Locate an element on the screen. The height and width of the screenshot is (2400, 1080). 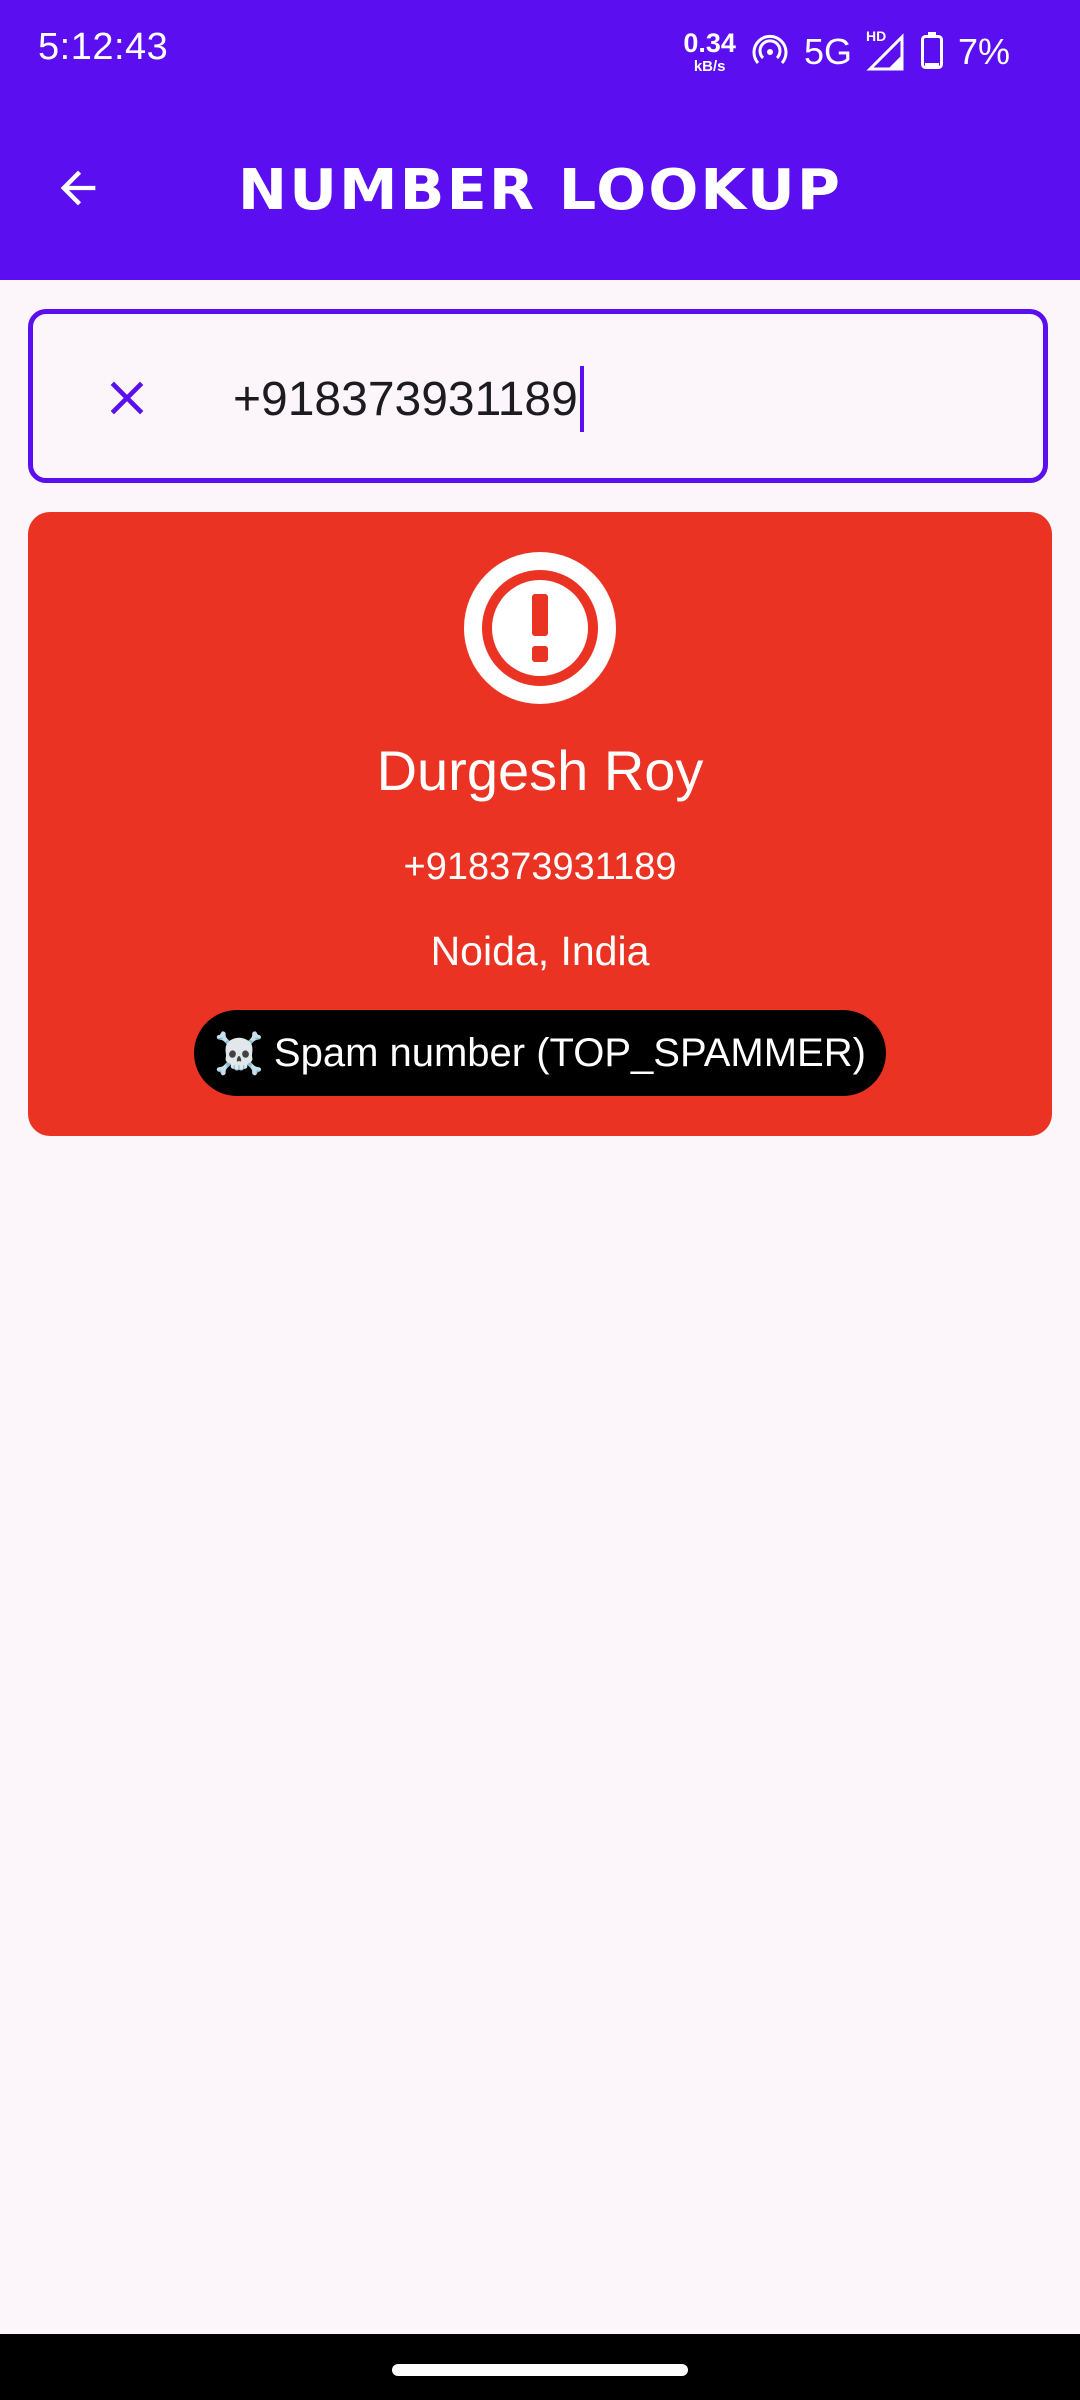
hotspot-icon is located at coordinates (770, 52).